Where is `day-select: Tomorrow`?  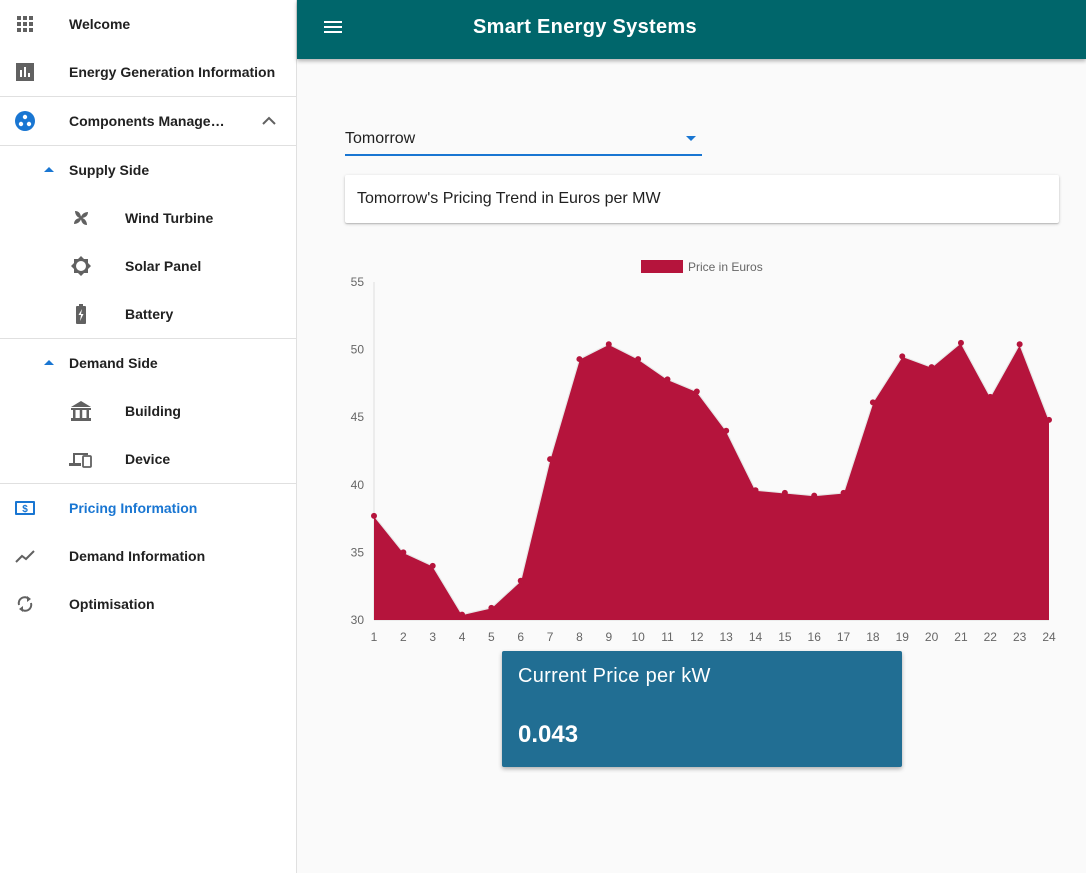
day-select: Tomorrow is located at coordinates (523, 140).